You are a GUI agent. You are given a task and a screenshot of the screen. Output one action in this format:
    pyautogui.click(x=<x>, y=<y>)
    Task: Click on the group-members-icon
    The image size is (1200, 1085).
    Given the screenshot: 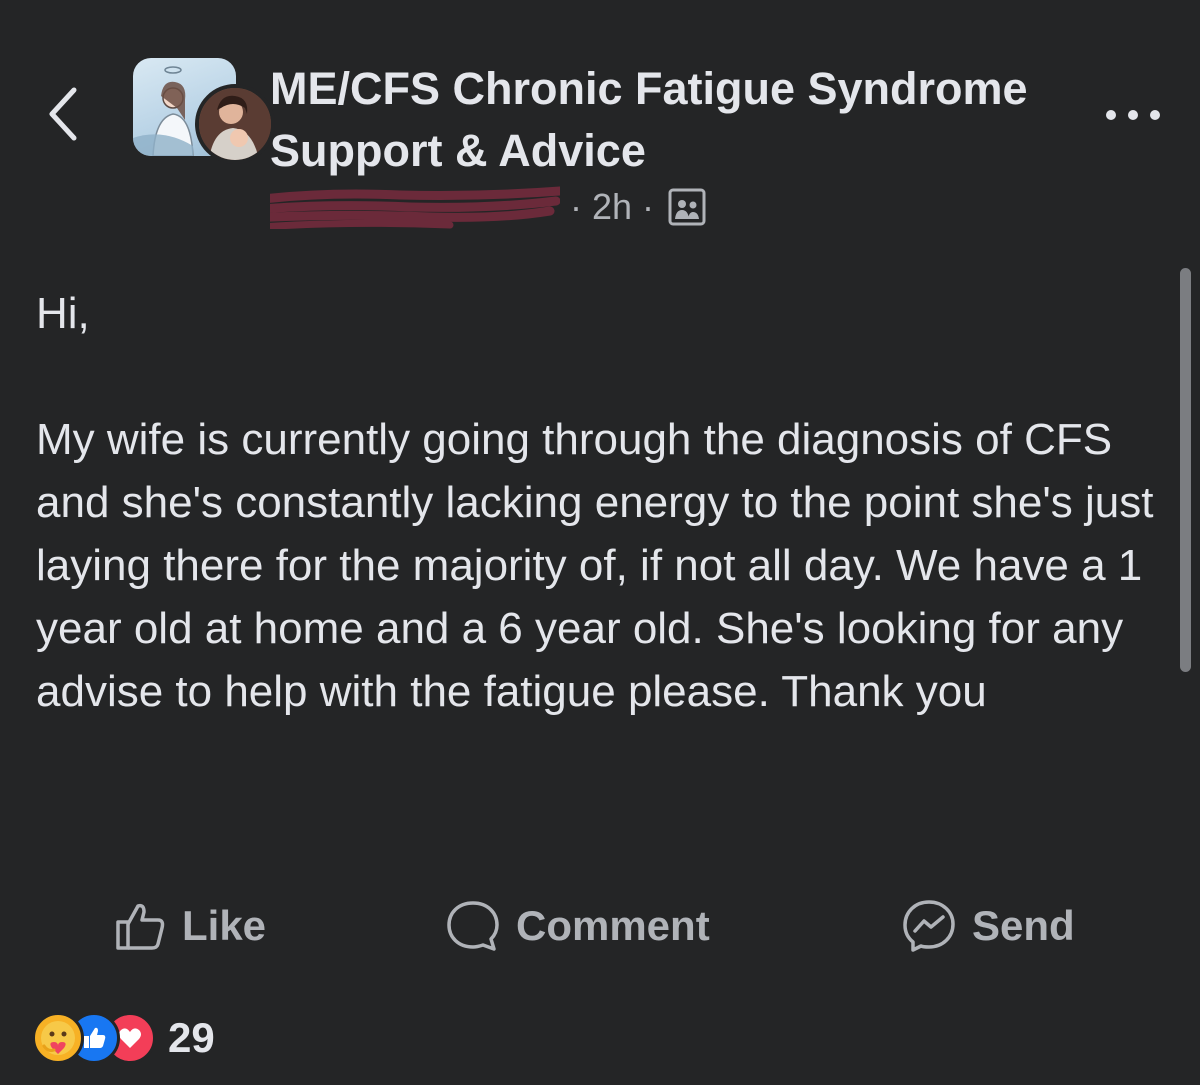 What is the action you would take?
    pyautogui.click(x=687, y=207)
    